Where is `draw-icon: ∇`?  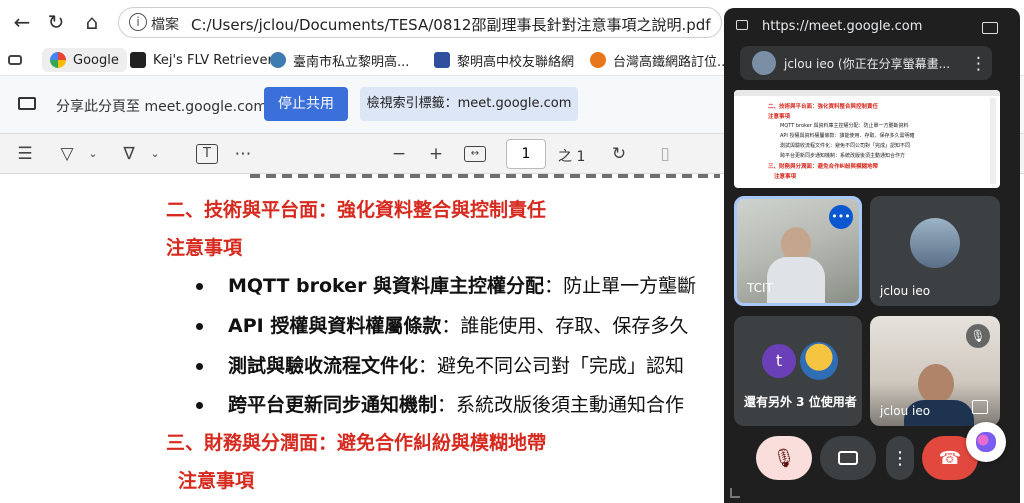 draw-icon: ∇ is located at coordinates (129, 154).